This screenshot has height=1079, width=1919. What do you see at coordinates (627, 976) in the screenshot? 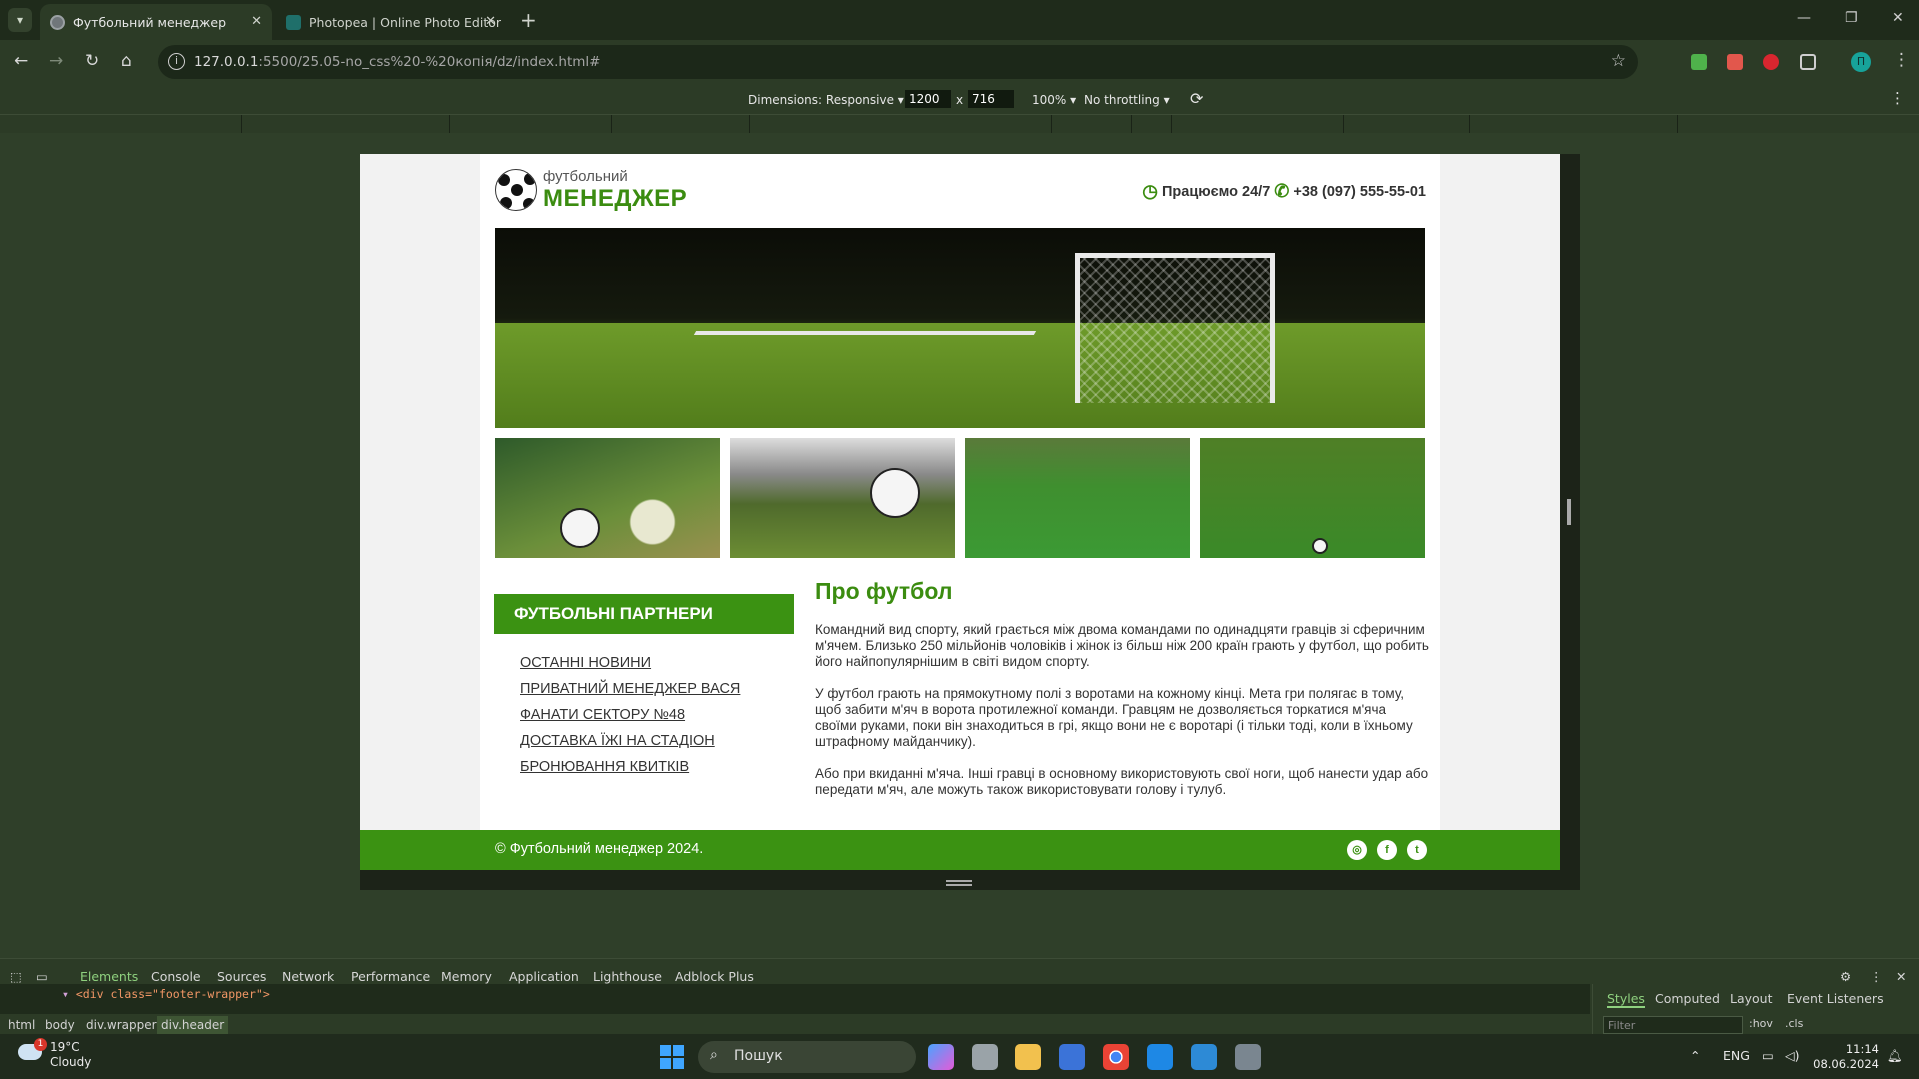
I see `devtools-tab-lighthouse: Lighthouse` at bounding box center [627, 976].